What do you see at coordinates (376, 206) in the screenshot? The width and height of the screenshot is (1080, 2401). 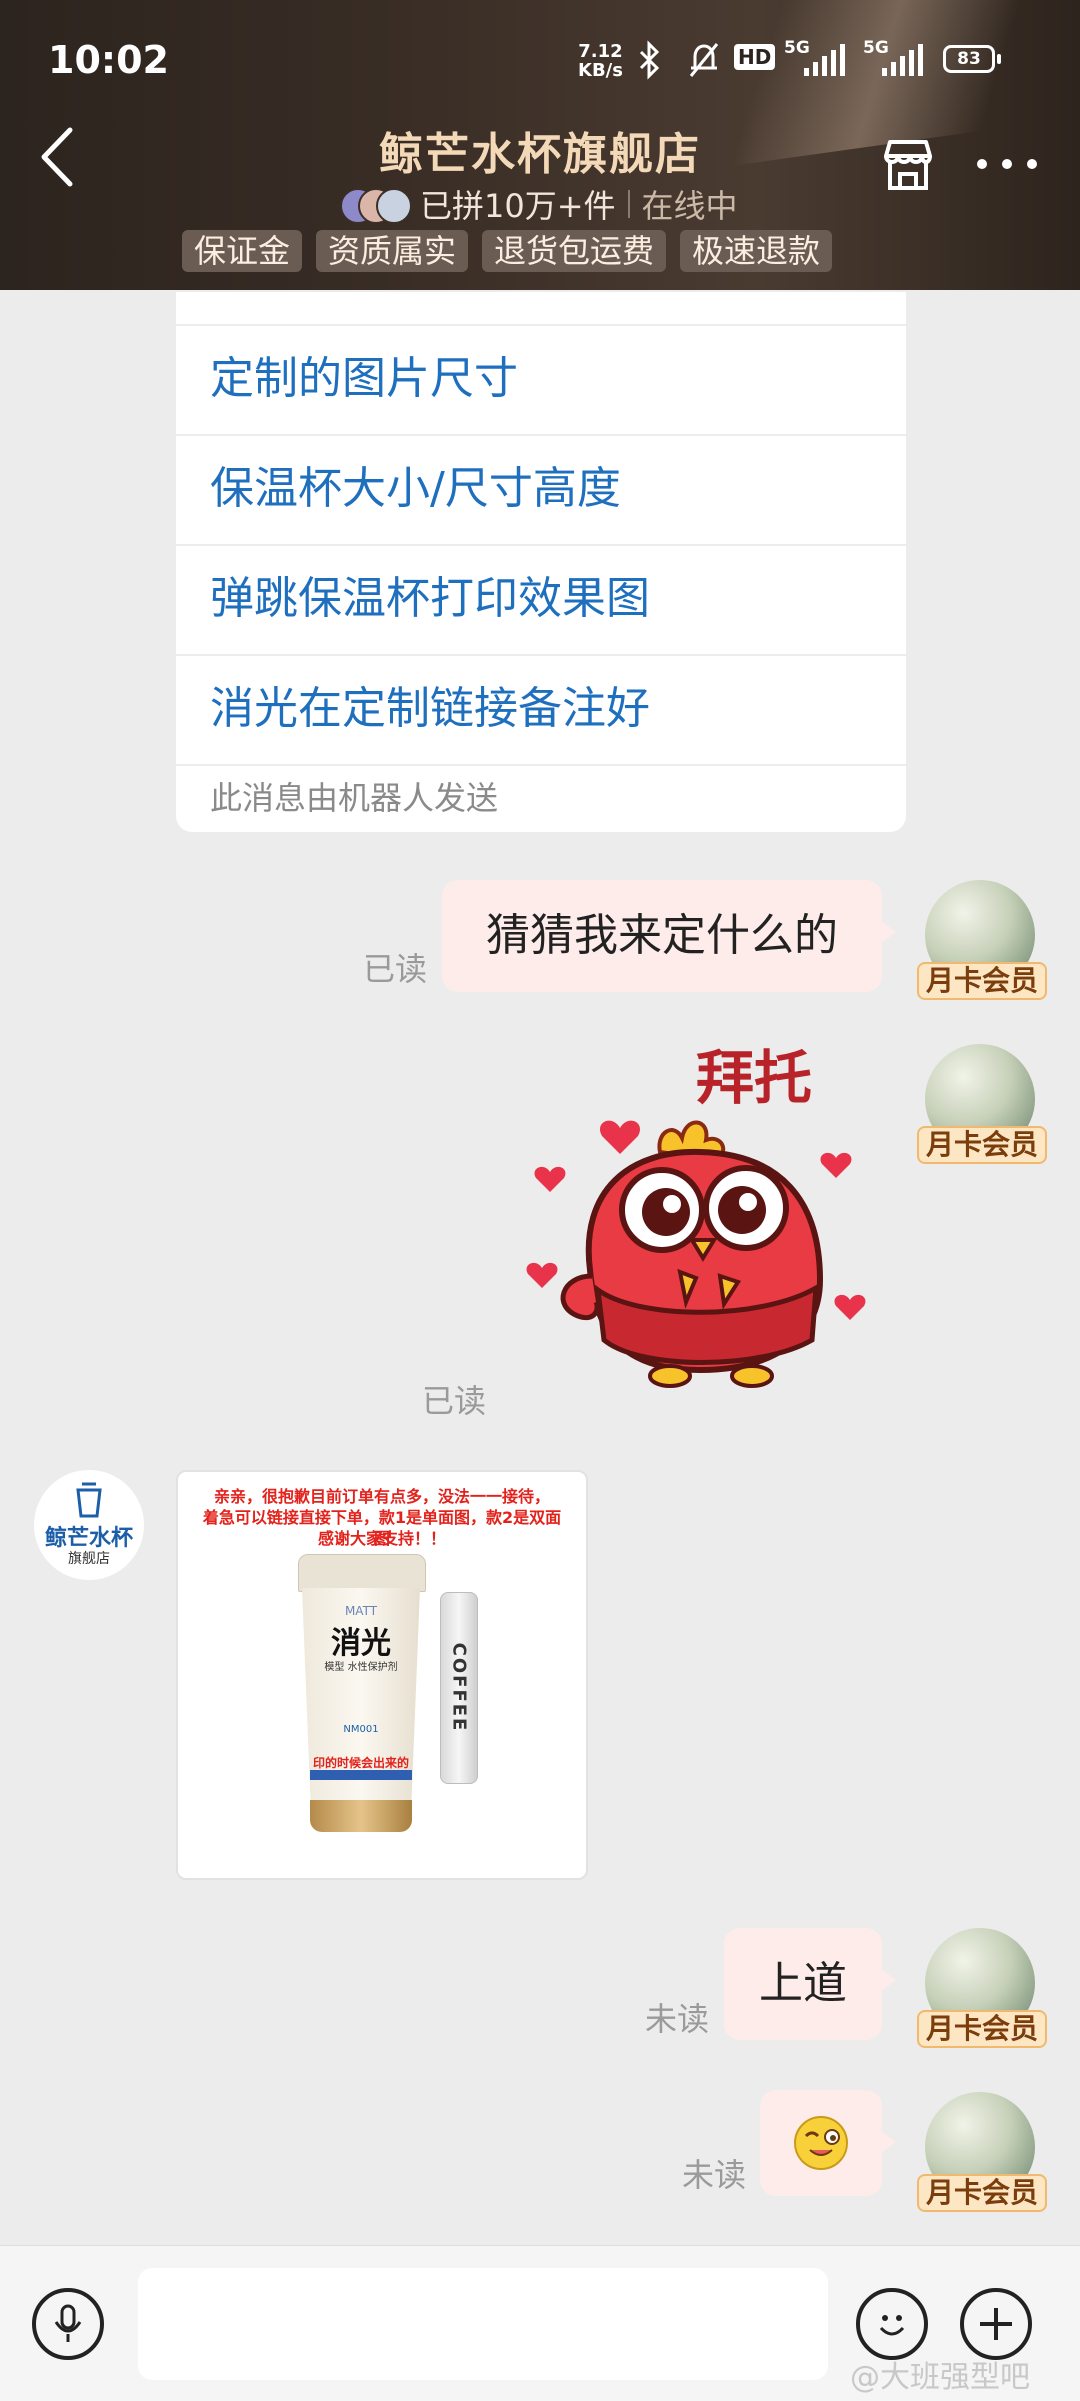 I see `buyer-avatars` at bounding box center [376, 206].